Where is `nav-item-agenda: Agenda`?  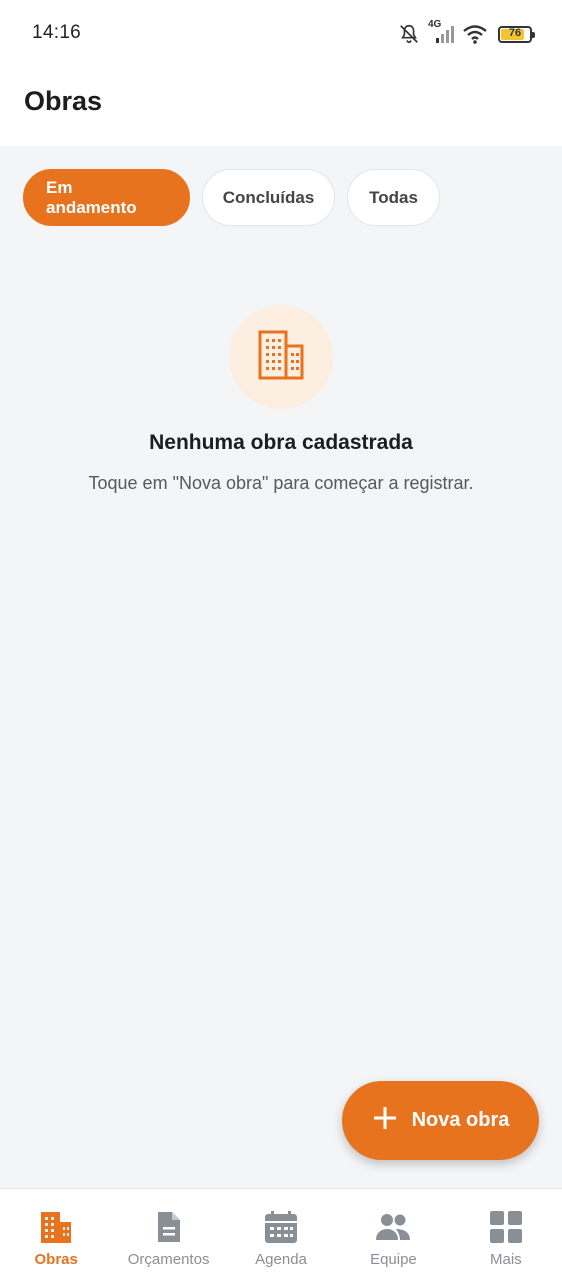
nav-item-agenda: Agenda is located at coordinates (281, 1234).